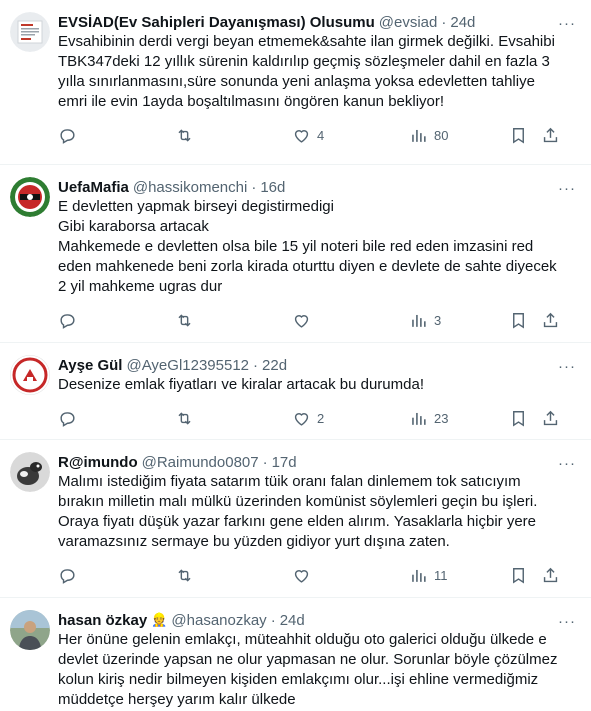 The height and width of the screenshot is (711, 591). Describe the element at coordinates (408, 22) in the screenshot. I see `user-handle: @evsiad` at that location.